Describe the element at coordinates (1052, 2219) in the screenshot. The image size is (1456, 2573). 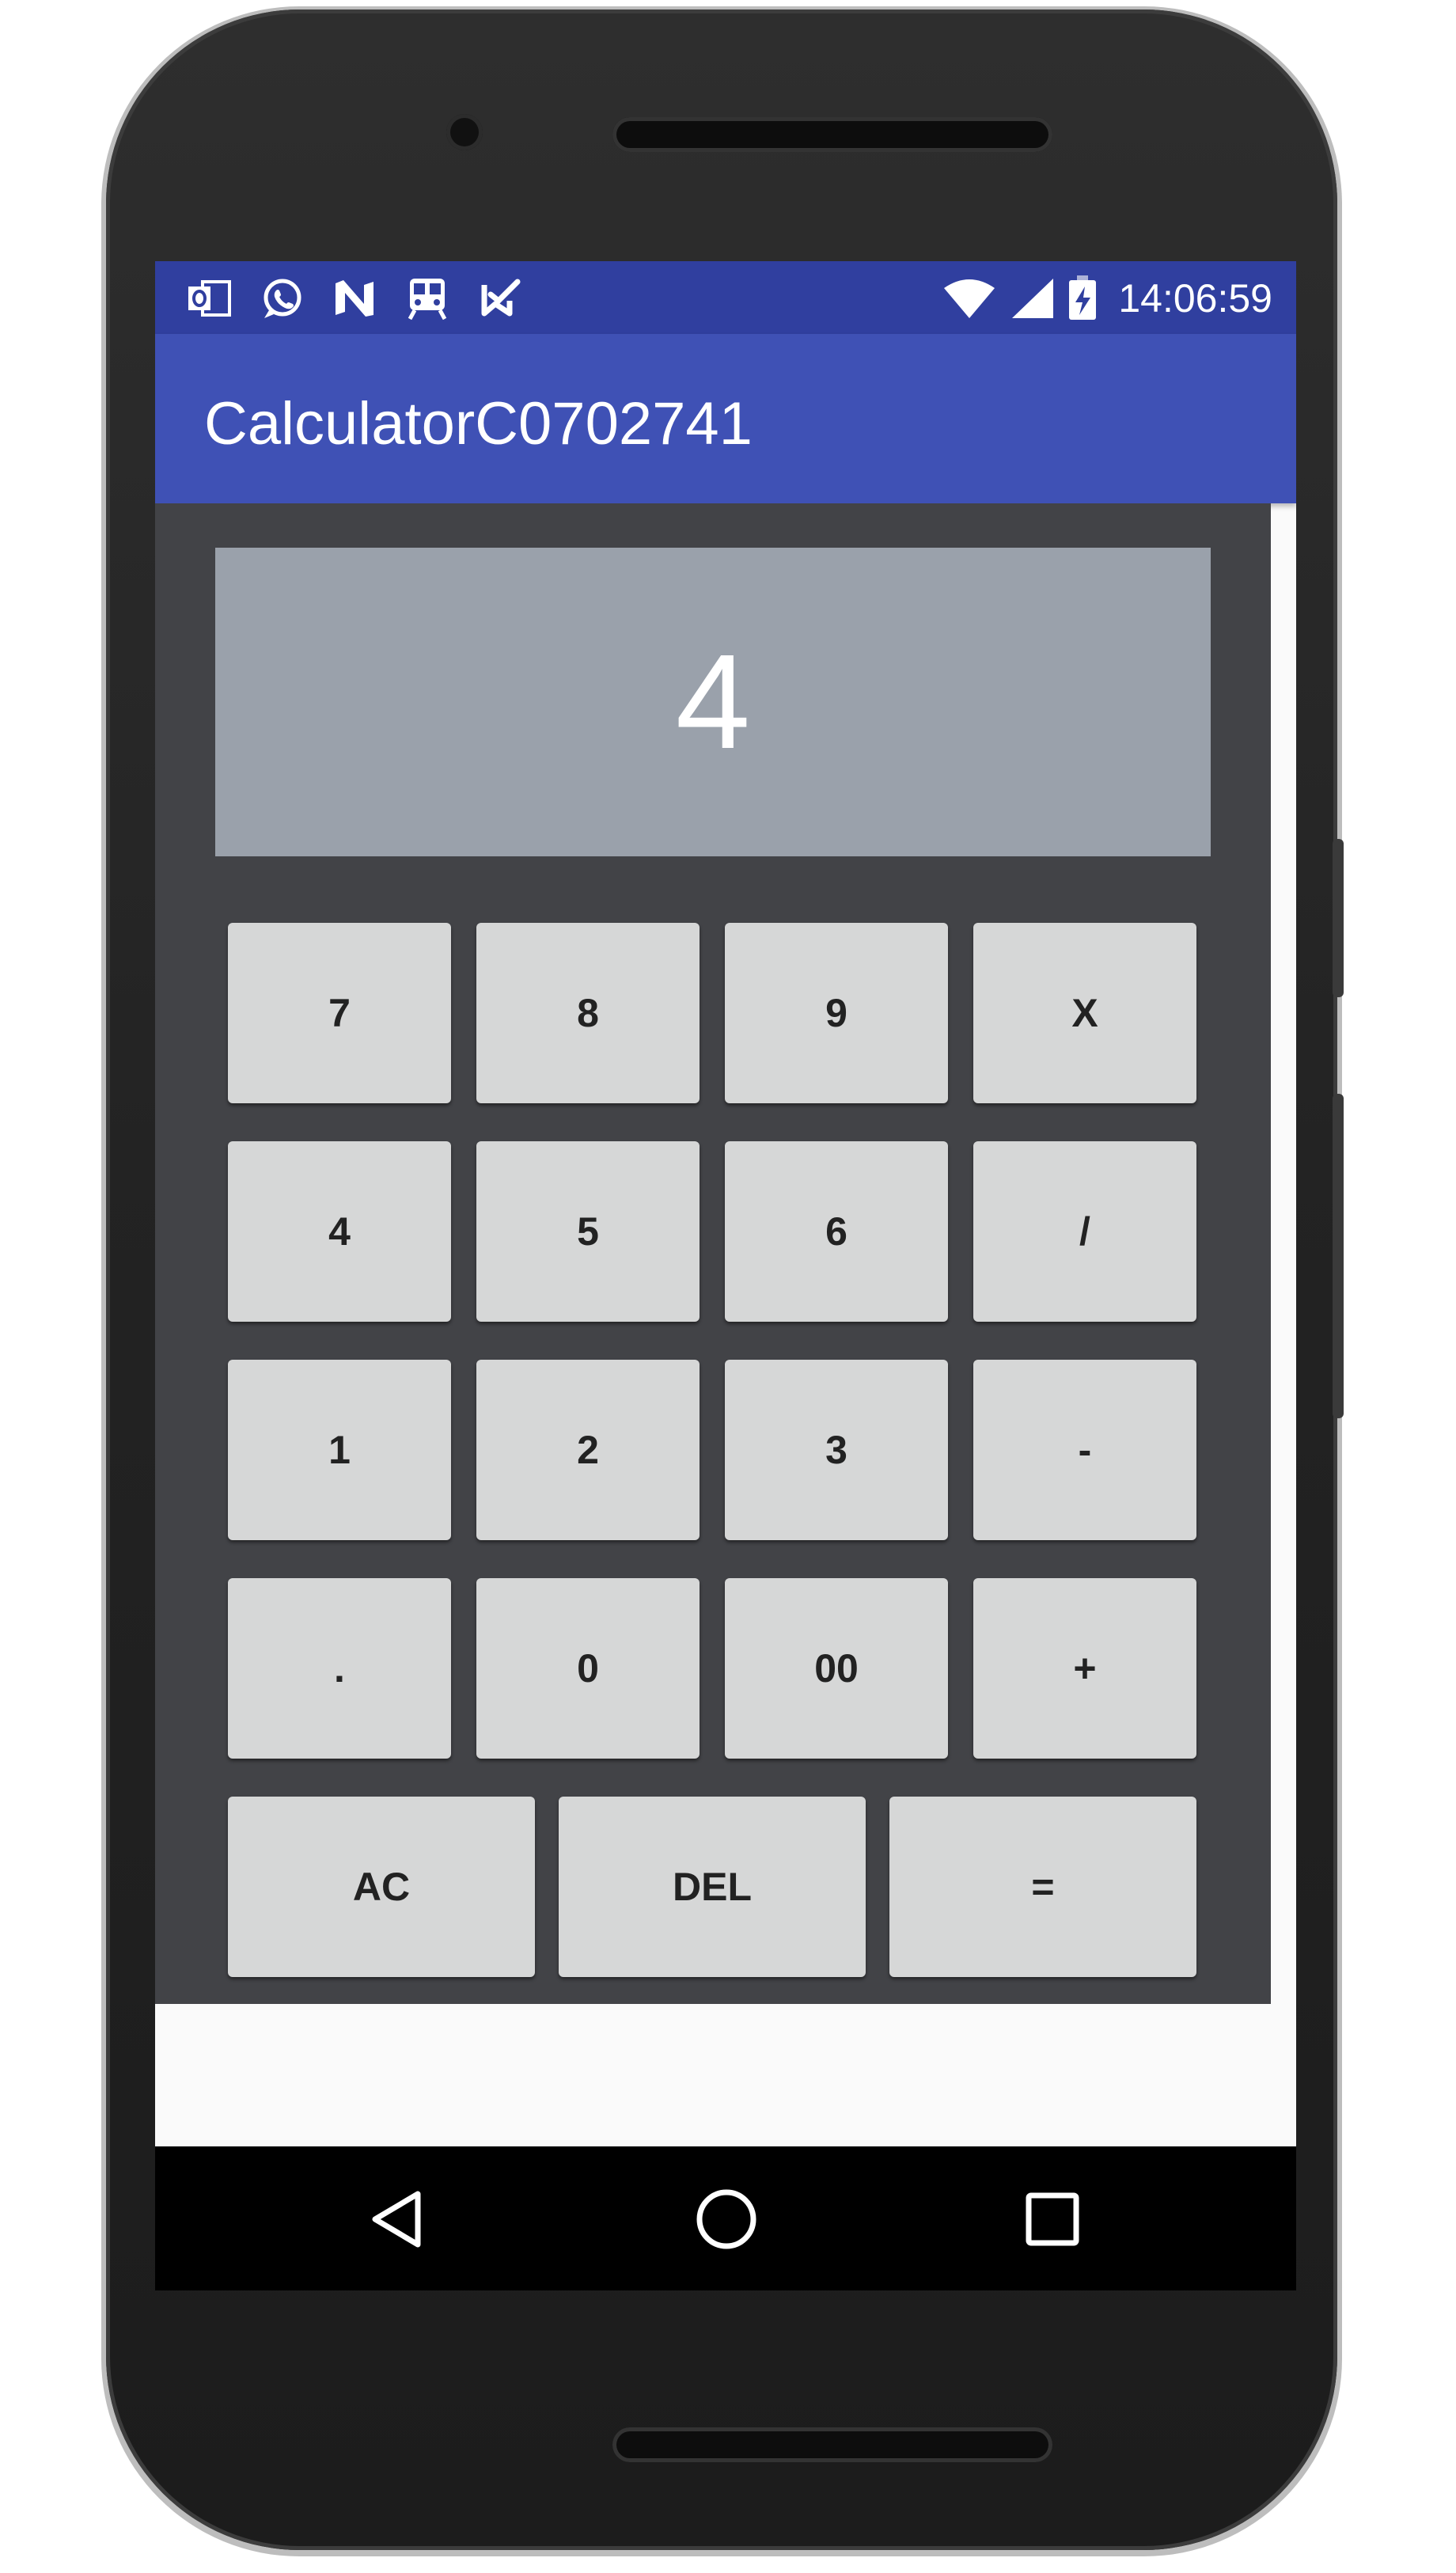
I see `recents-icon` at that location.